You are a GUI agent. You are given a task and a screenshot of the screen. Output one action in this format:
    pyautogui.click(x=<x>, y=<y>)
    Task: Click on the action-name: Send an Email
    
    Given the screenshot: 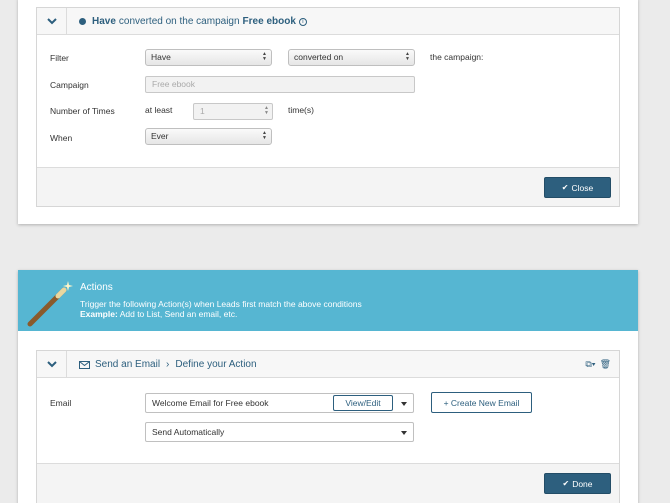 What is the action you would take?
    pyautogui.click(x=128, y=364)
    